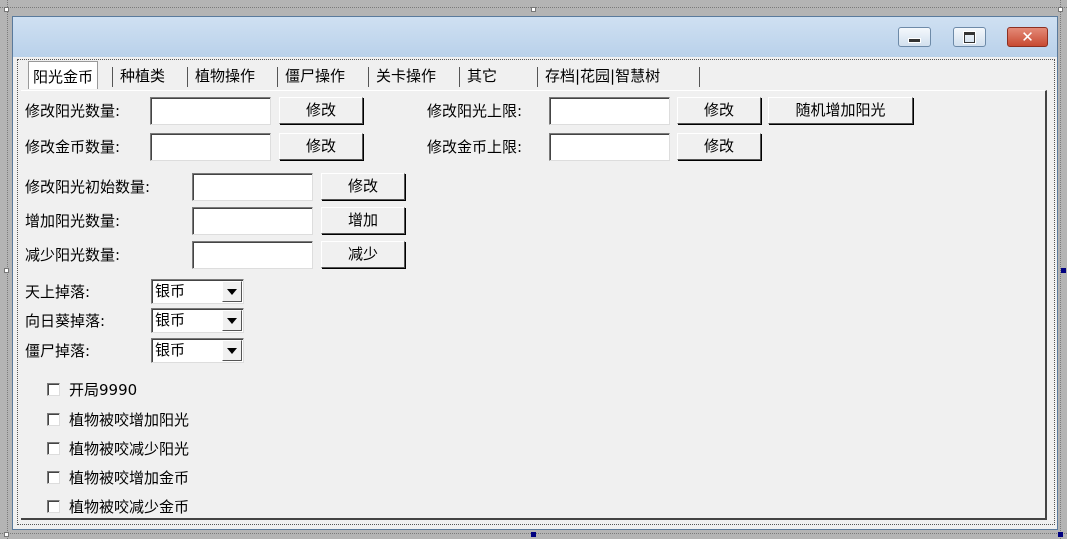  Describe the element at coordinates (225, 76) in the screenshot. I see `tab-plant-ops: 植物操作` at that location.